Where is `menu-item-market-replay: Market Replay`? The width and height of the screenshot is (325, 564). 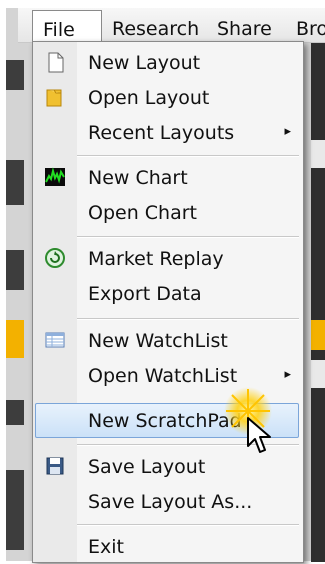 menu-item-market-replay: Market Replay is located at coordinates (168, 258).